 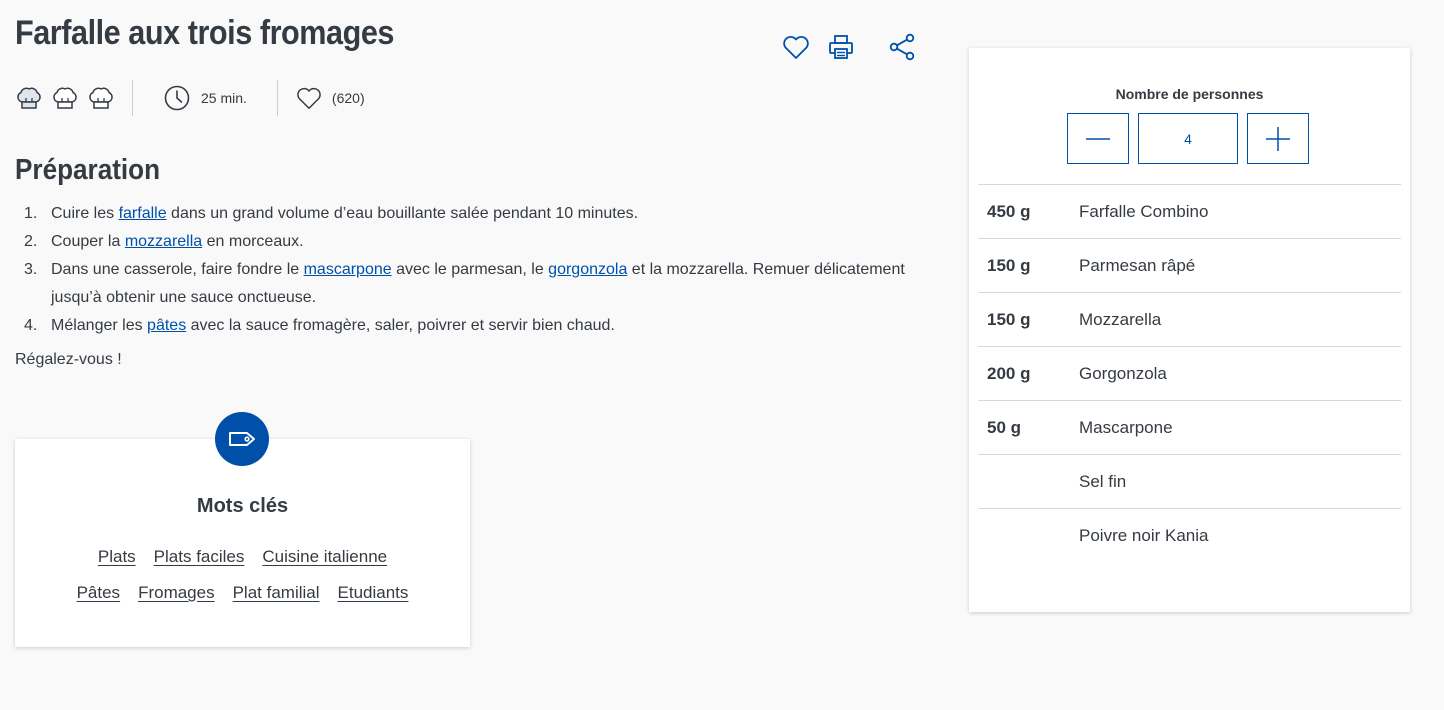 I want to click on printer-icon, so click(x=841, y=47).